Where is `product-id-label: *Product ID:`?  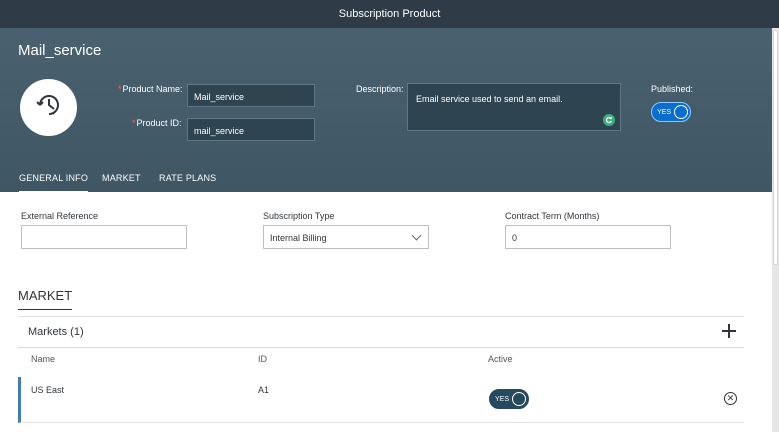 product-id-label: *Product ID: is located at coordinates (157, 123).